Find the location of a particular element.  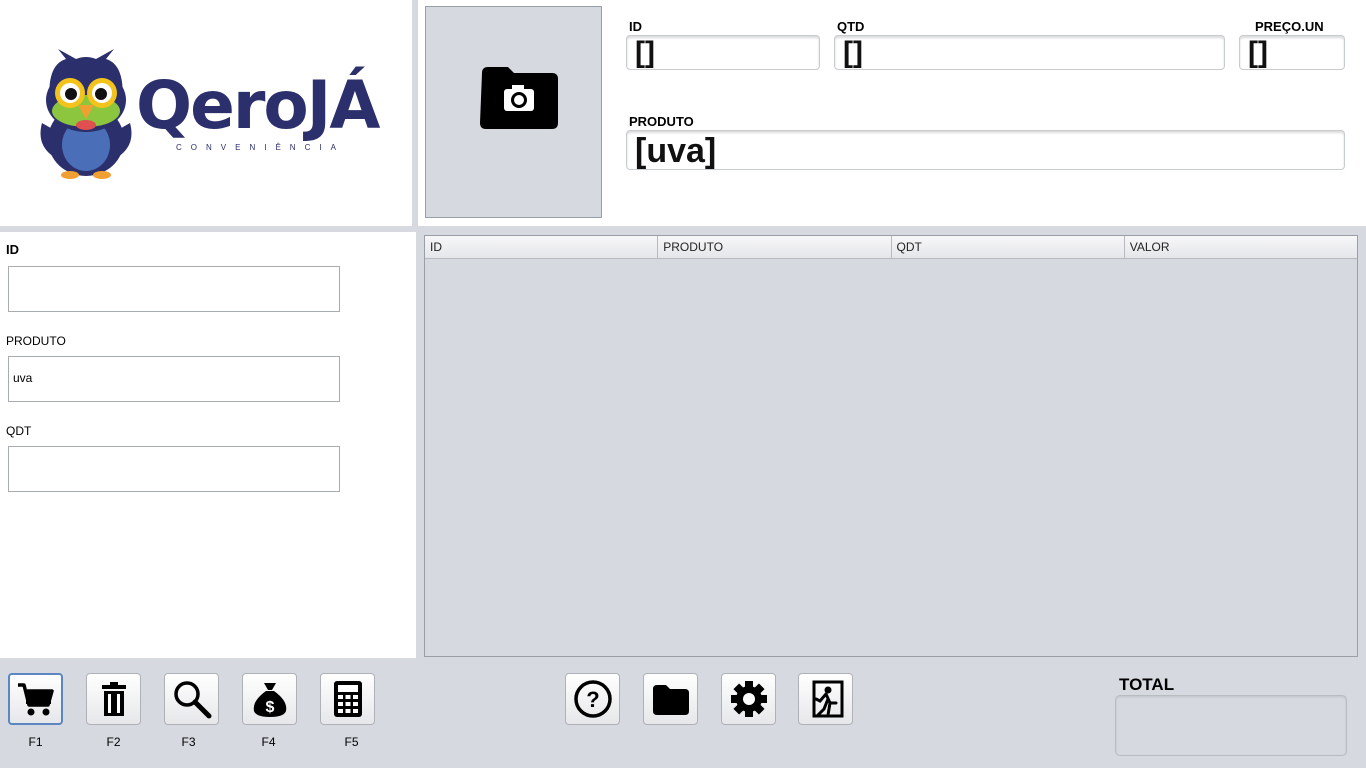

settings-button is located at coordinates (748, 699).